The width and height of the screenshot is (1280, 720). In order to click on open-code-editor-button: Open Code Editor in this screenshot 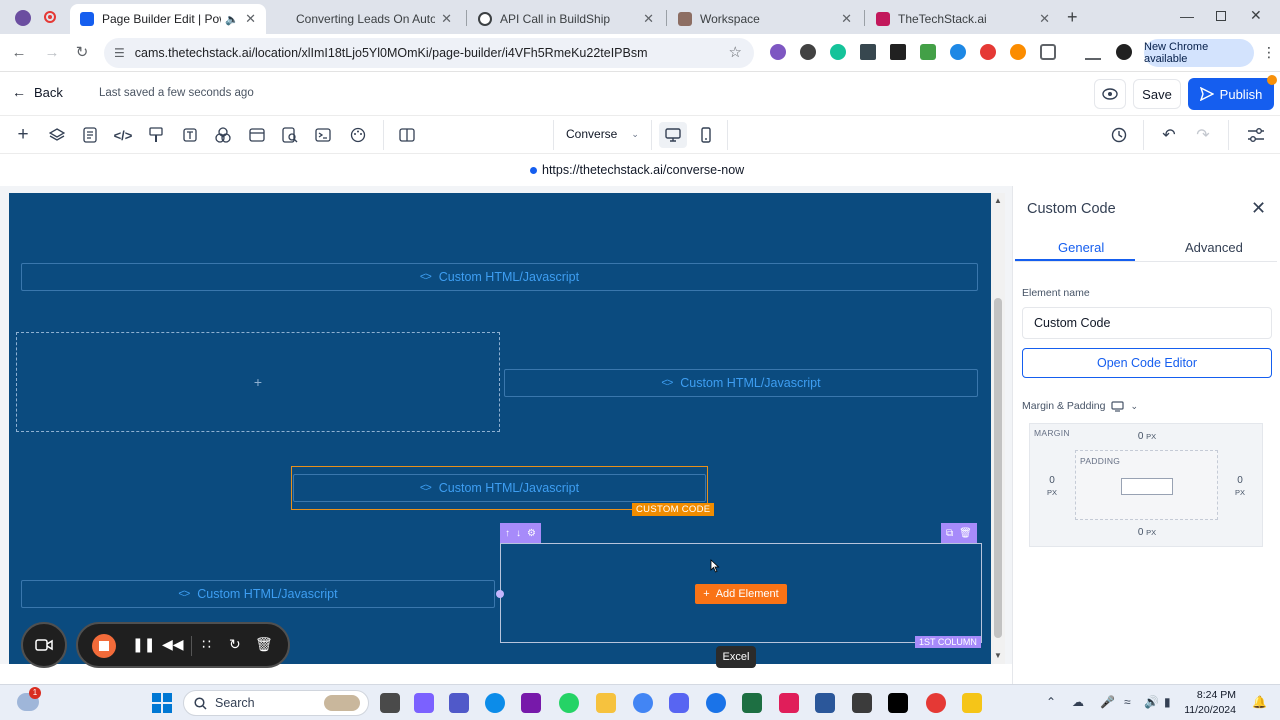, I will do `click(1147, 363)`.